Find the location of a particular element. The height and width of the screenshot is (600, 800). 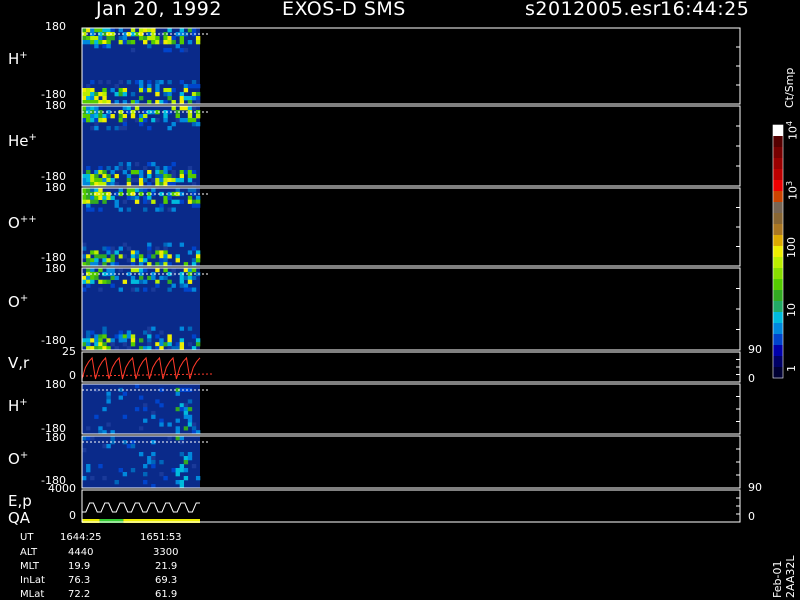

instrument-name: EXOS-D SMS is located at coordinates (344, 10).